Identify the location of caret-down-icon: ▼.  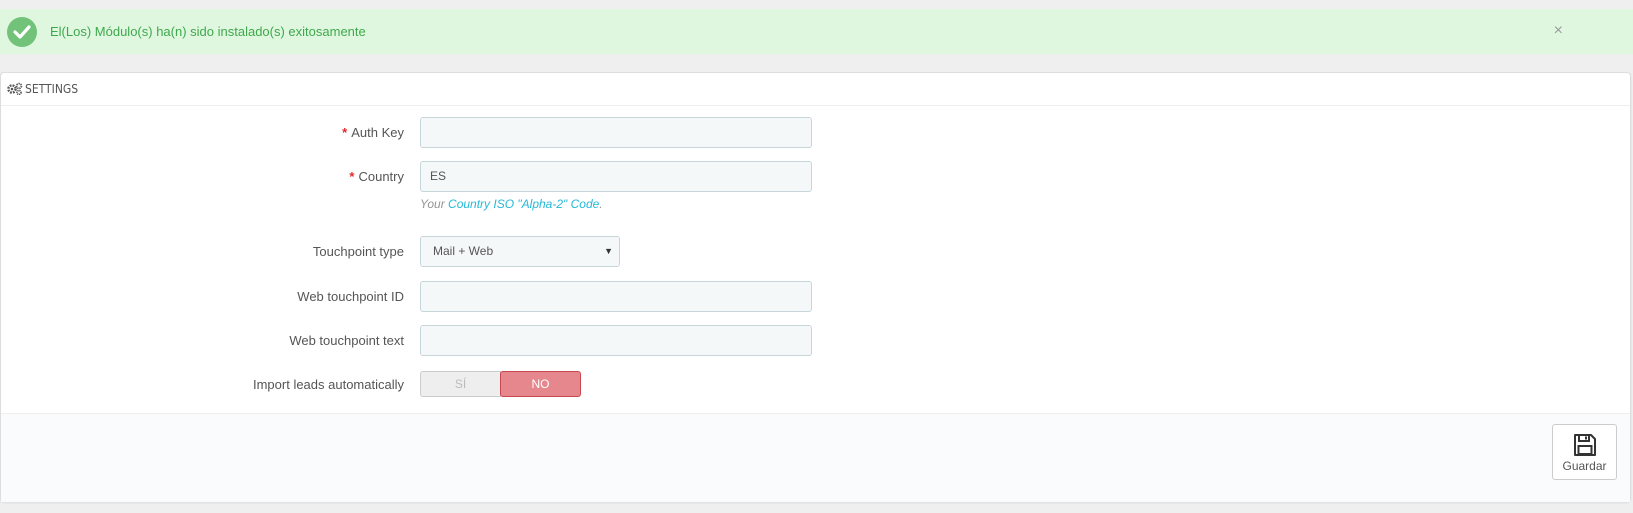
(608, 251).